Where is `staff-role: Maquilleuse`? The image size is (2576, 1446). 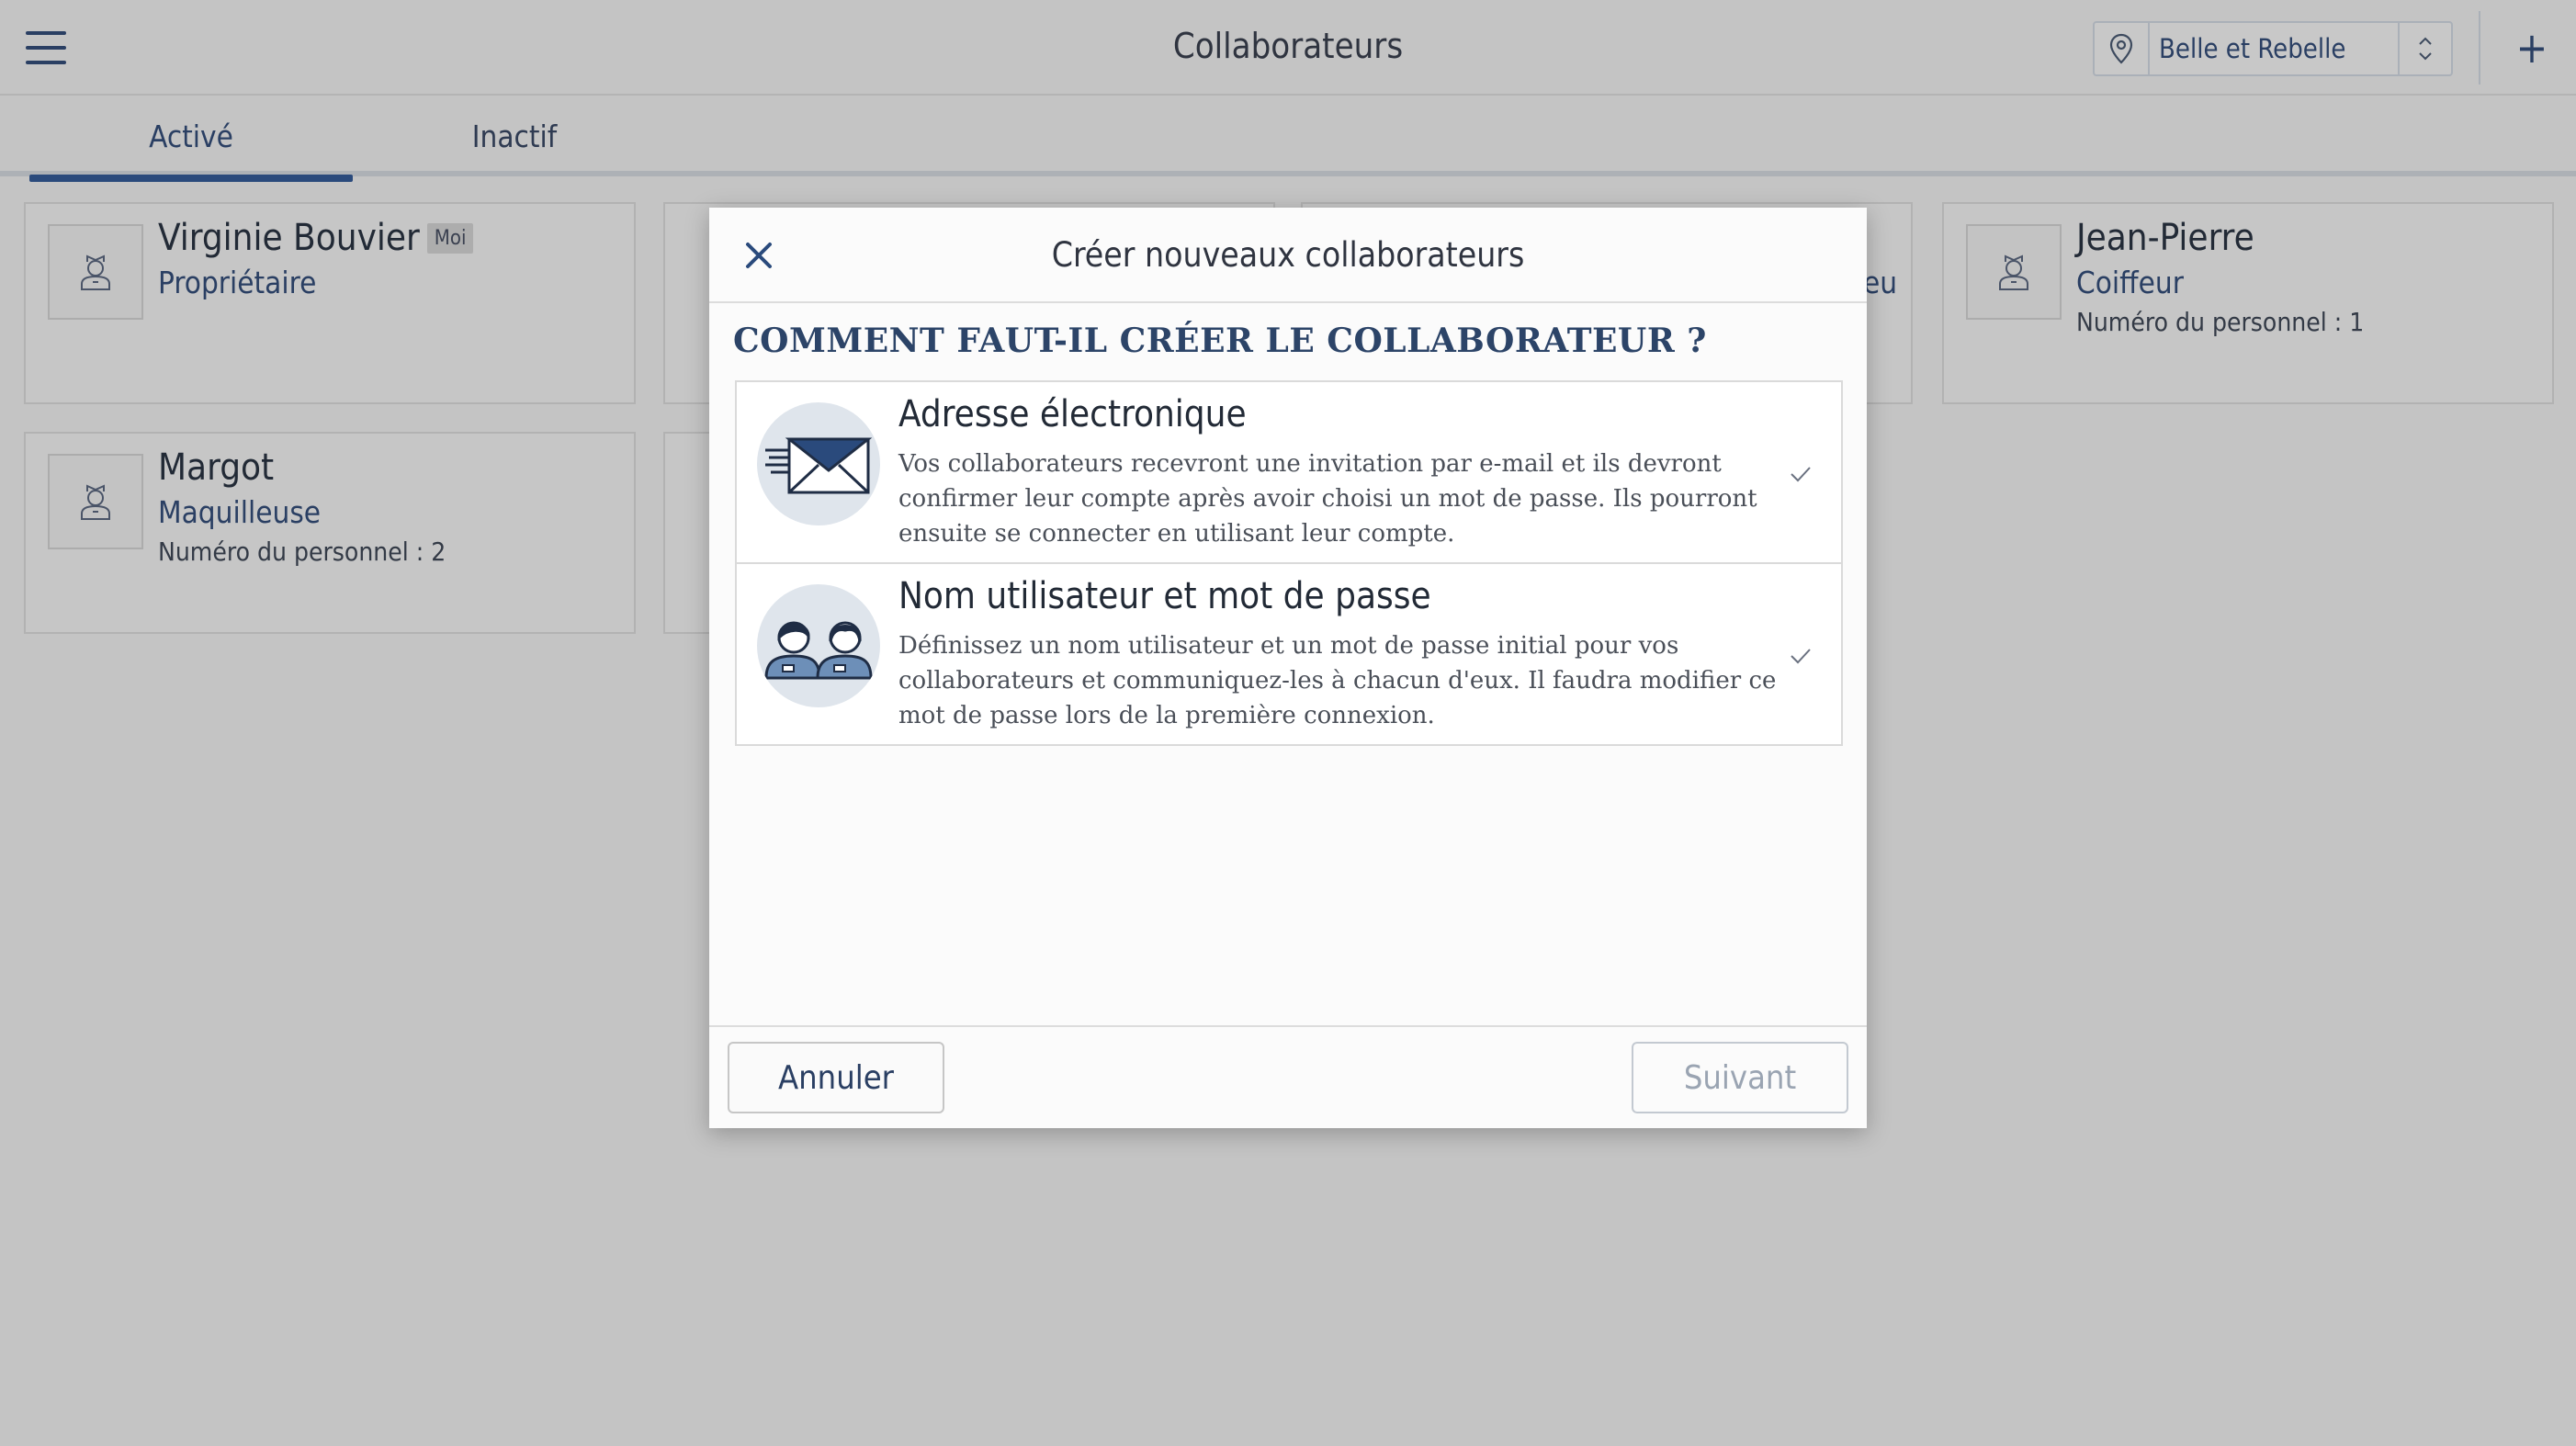
staff-role: Maquilleuse is located at coordinates (240, 512).